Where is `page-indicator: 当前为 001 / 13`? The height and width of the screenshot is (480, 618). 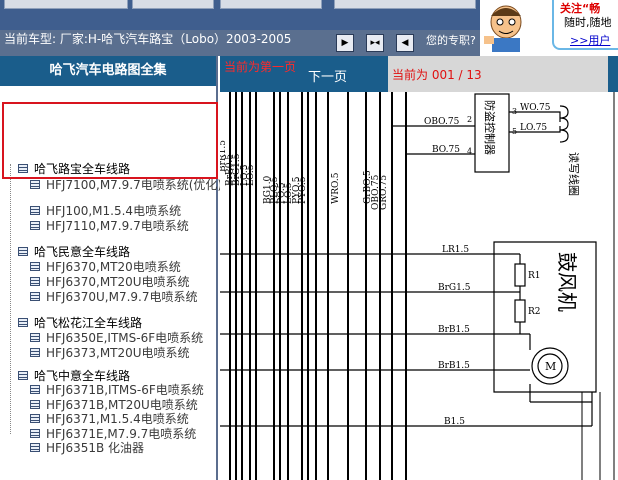
page-indicator: 当前为 001 / 13 is located at coordinates (437, 75).